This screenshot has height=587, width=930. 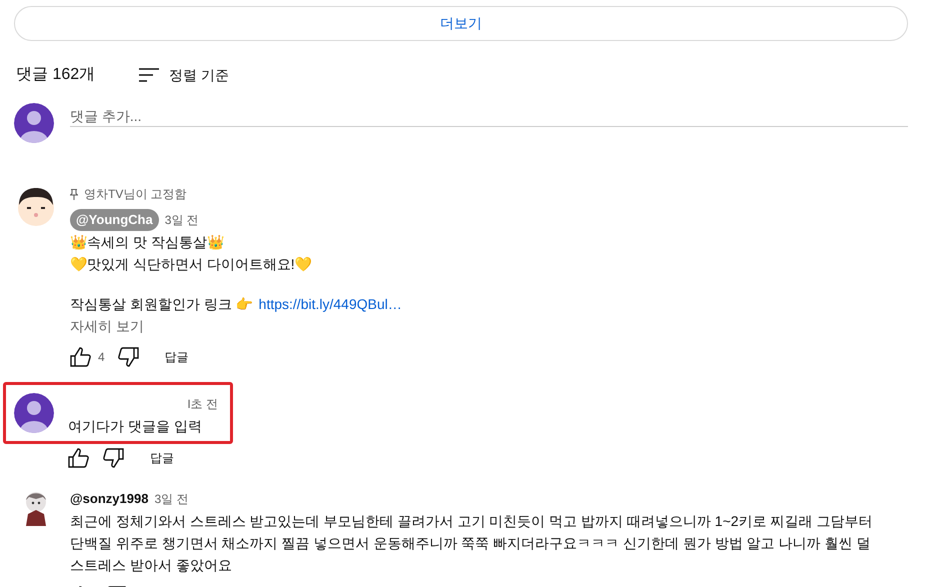 What do you see at coordinates (202, 404) in the screenshot?
I see `comment-time: I초 전` at bounding box center [202, 404].